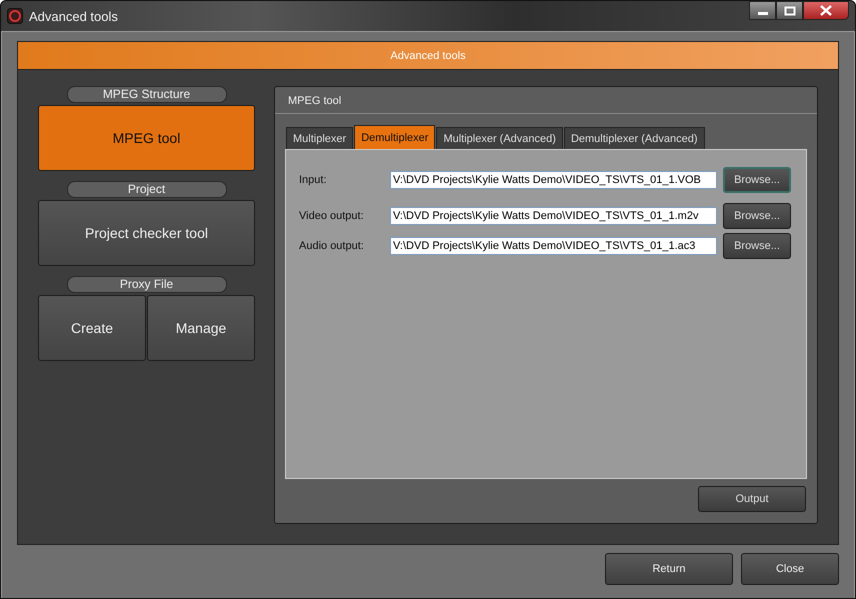  Describe the element at coordinates (313, 180) in the screenshot. I see `field-label: Input:` at that location.